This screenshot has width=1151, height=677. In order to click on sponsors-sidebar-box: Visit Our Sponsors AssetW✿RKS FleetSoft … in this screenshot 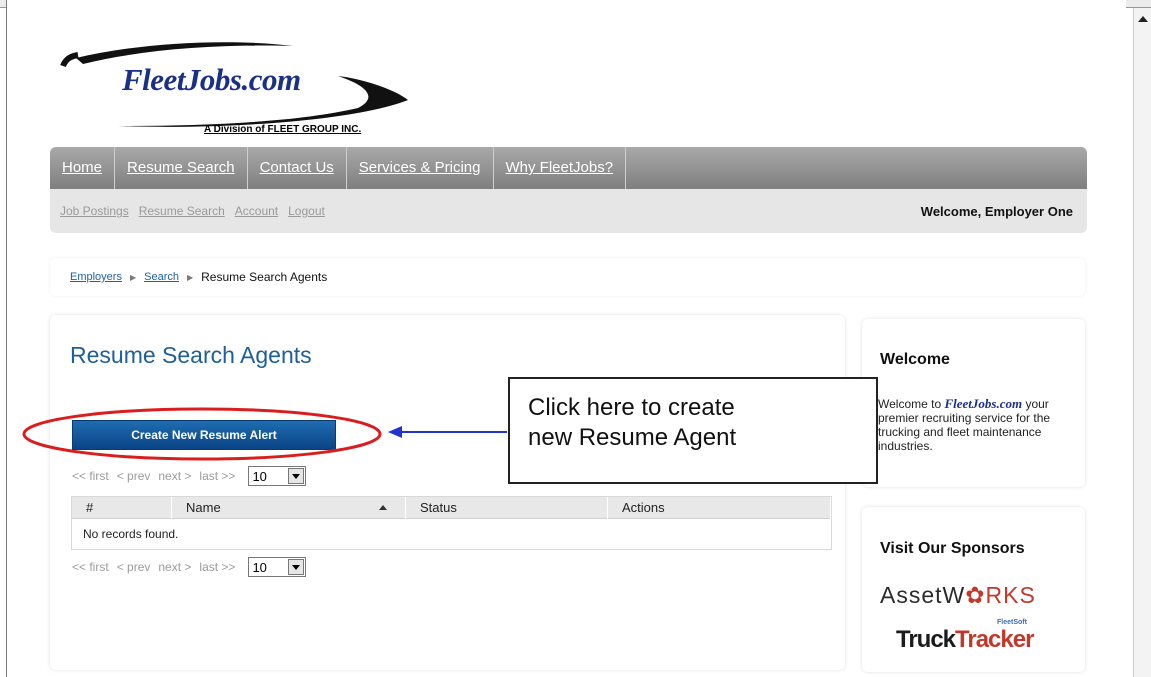, I will do `click(973, 589)`.